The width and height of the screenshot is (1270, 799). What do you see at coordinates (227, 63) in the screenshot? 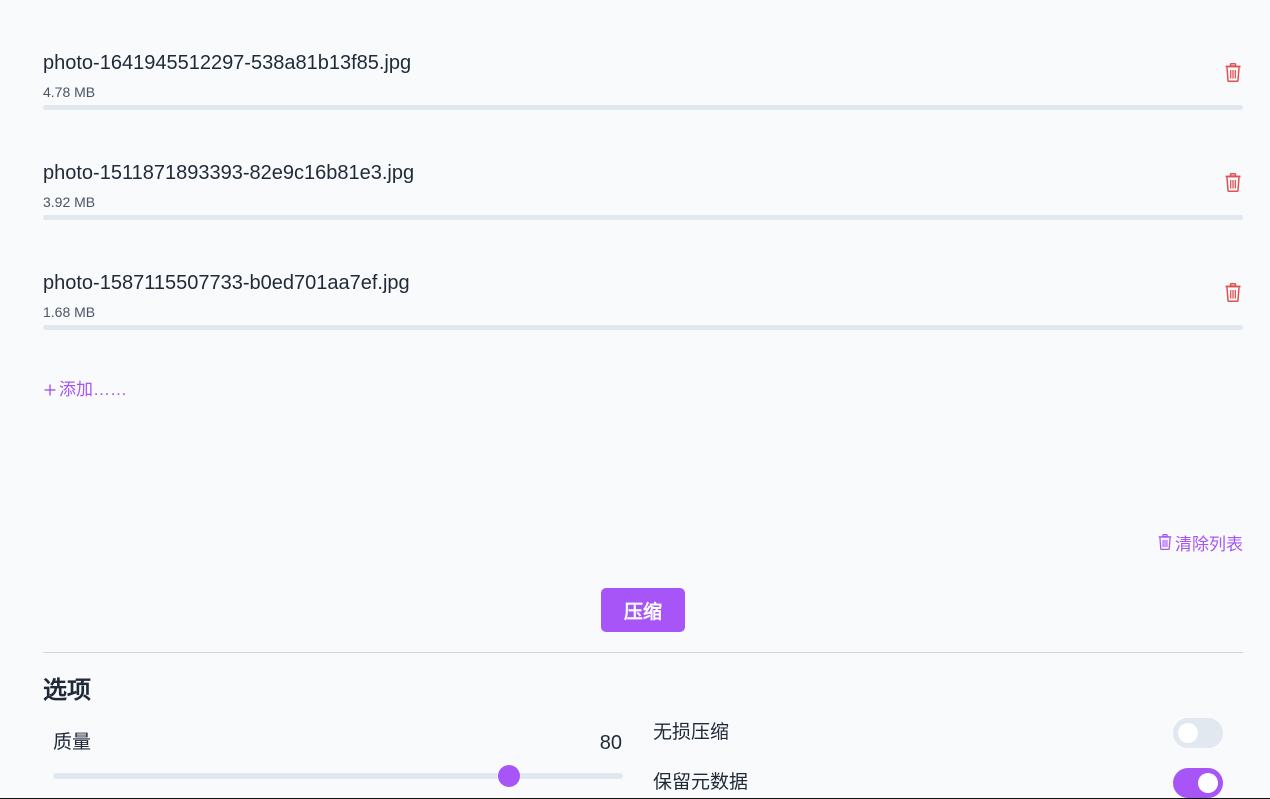
I see `file-name: photo-1641945512297-538a81b13f85.jpg` at bounding box center [227, 63].